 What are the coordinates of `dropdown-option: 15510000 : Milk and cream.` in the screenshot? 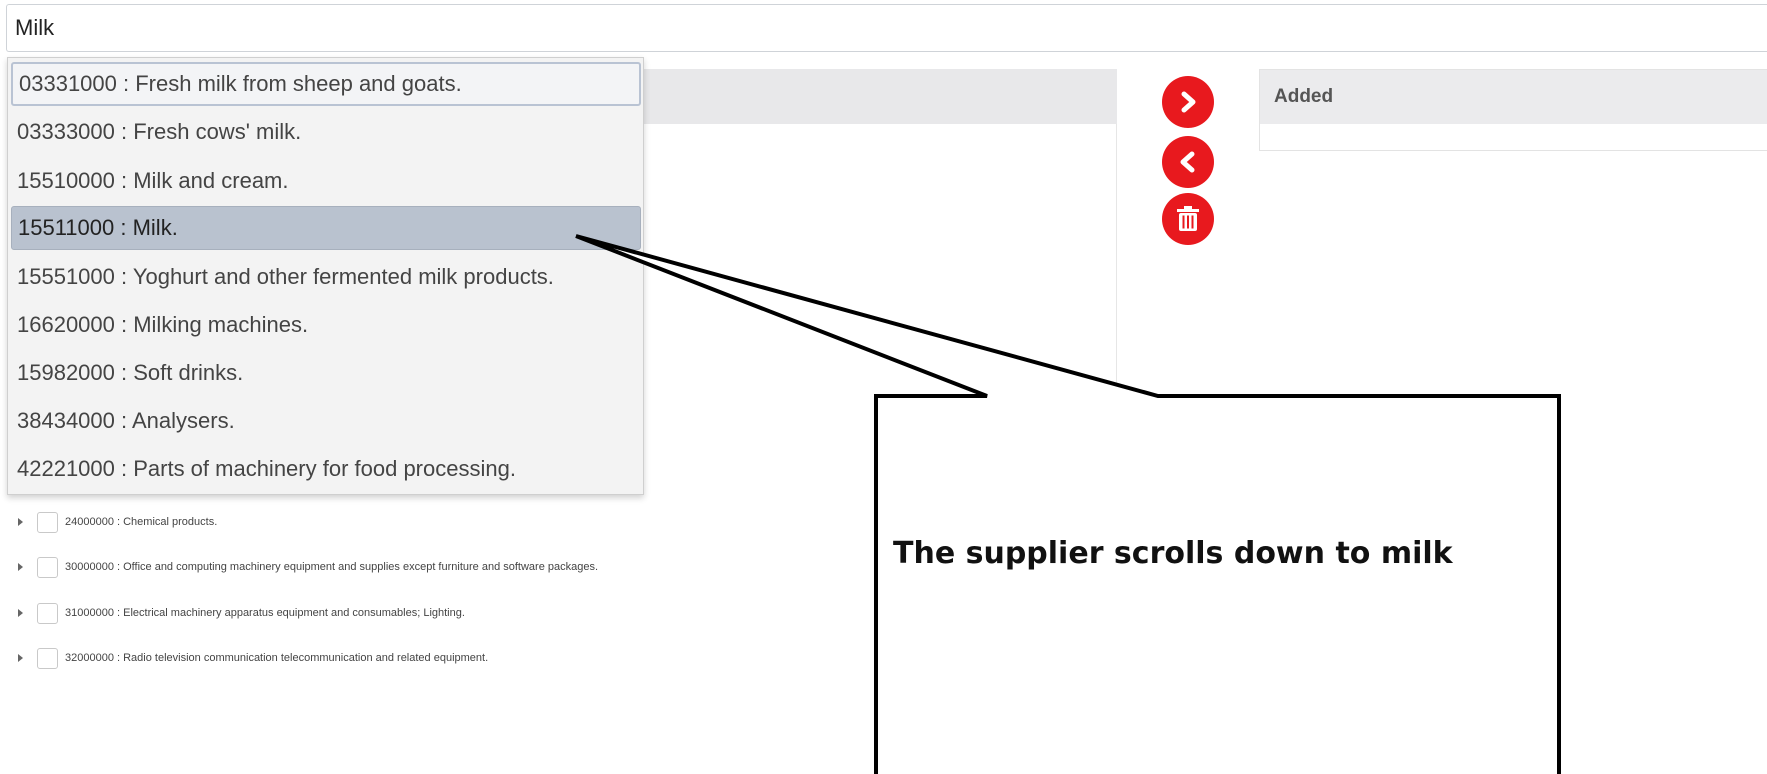 It's located at (326, 181).